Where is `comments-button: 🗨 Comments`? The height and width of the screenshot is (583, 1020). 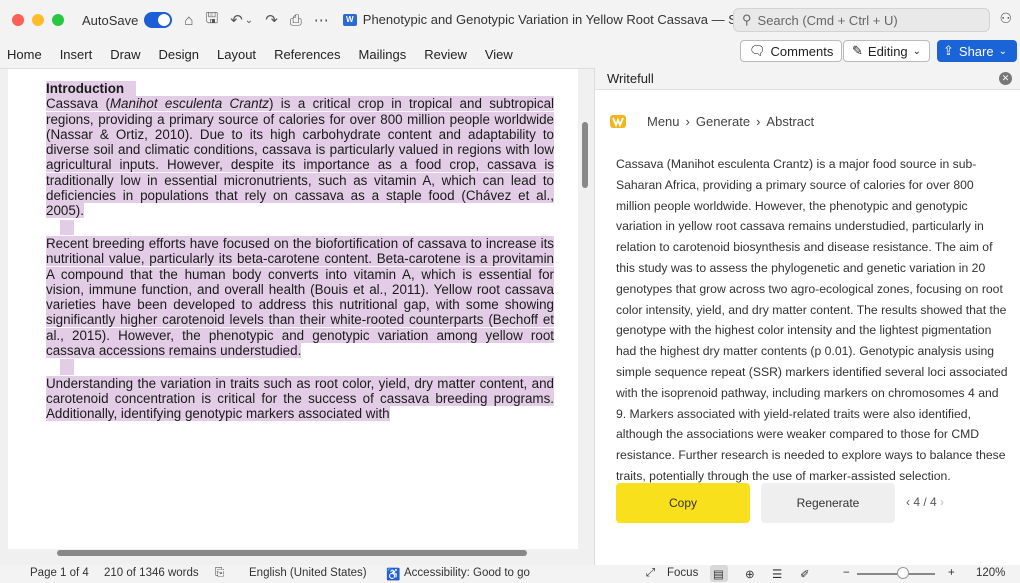
comments-button: 🗨 Comments is located at coordinates (791, 51).